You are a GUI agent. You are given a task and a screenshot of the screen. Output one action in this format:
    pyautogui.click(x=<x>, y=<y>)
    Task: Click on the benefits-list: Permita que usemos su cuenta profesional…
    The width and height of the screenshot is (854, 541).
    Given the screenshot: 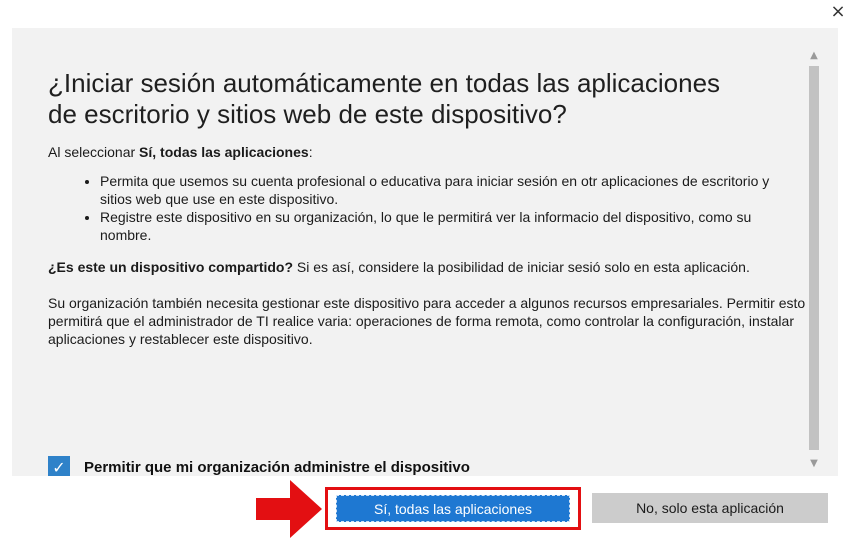 What is the action you would take?
    pyautogui.click(x=433, y=208)
    